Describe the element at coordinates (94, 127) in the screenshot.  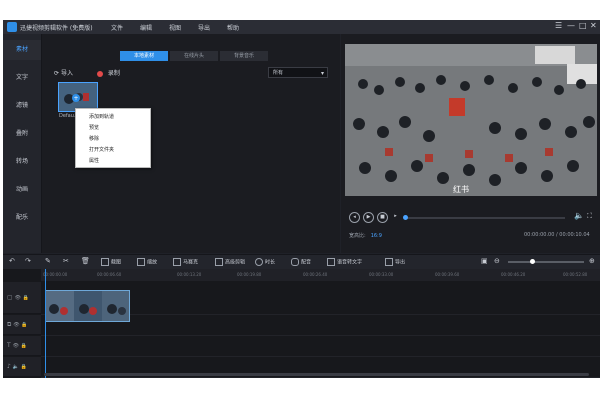
I see `menu-item-preview: 预览` at that location.